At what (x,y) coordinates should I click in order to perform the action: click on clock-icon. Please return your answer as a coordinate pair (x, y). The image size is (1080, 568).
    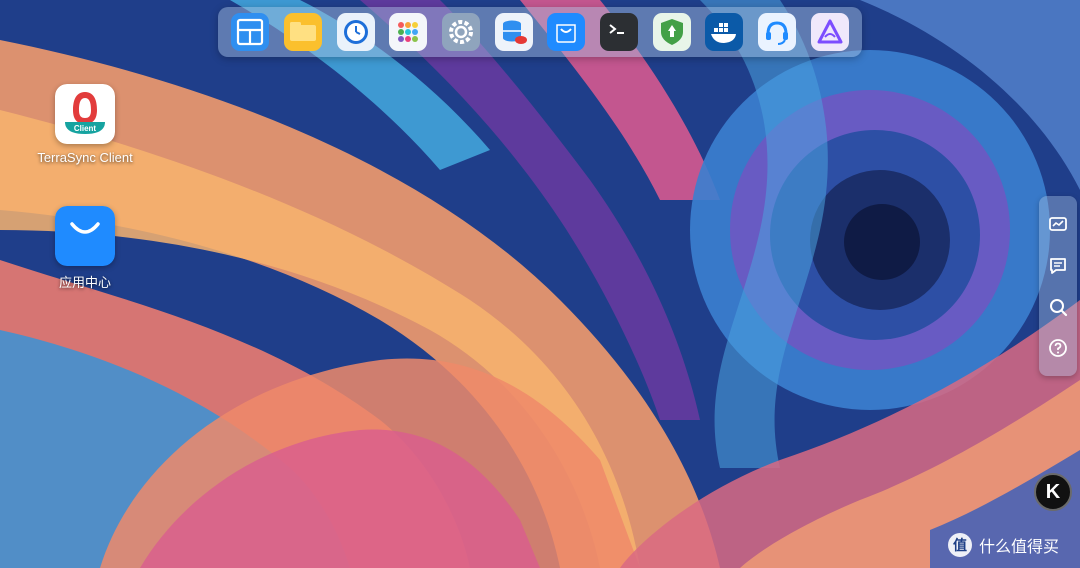
    Looking at the image, I should click on (355, 32).